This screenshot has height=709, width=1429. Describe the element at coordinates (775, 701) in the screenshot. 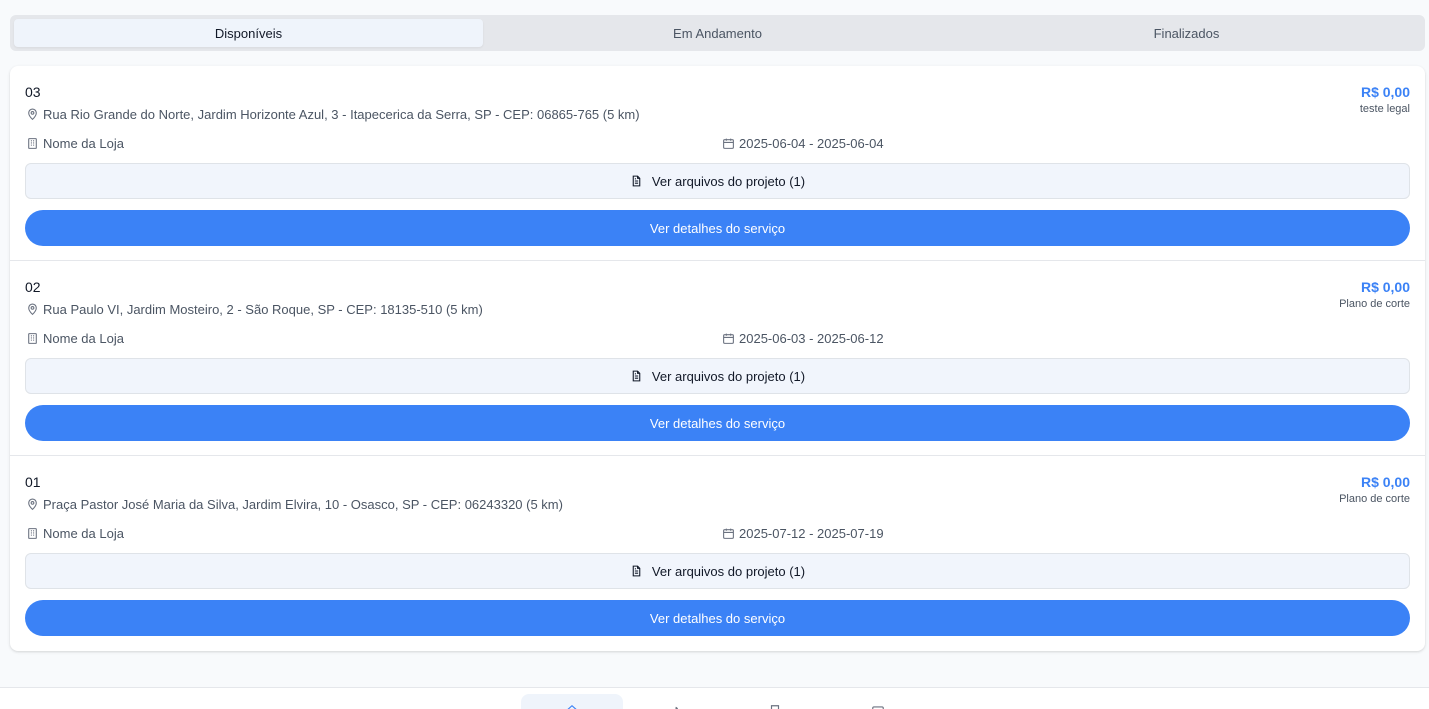

I see `nav-saved` at that location.